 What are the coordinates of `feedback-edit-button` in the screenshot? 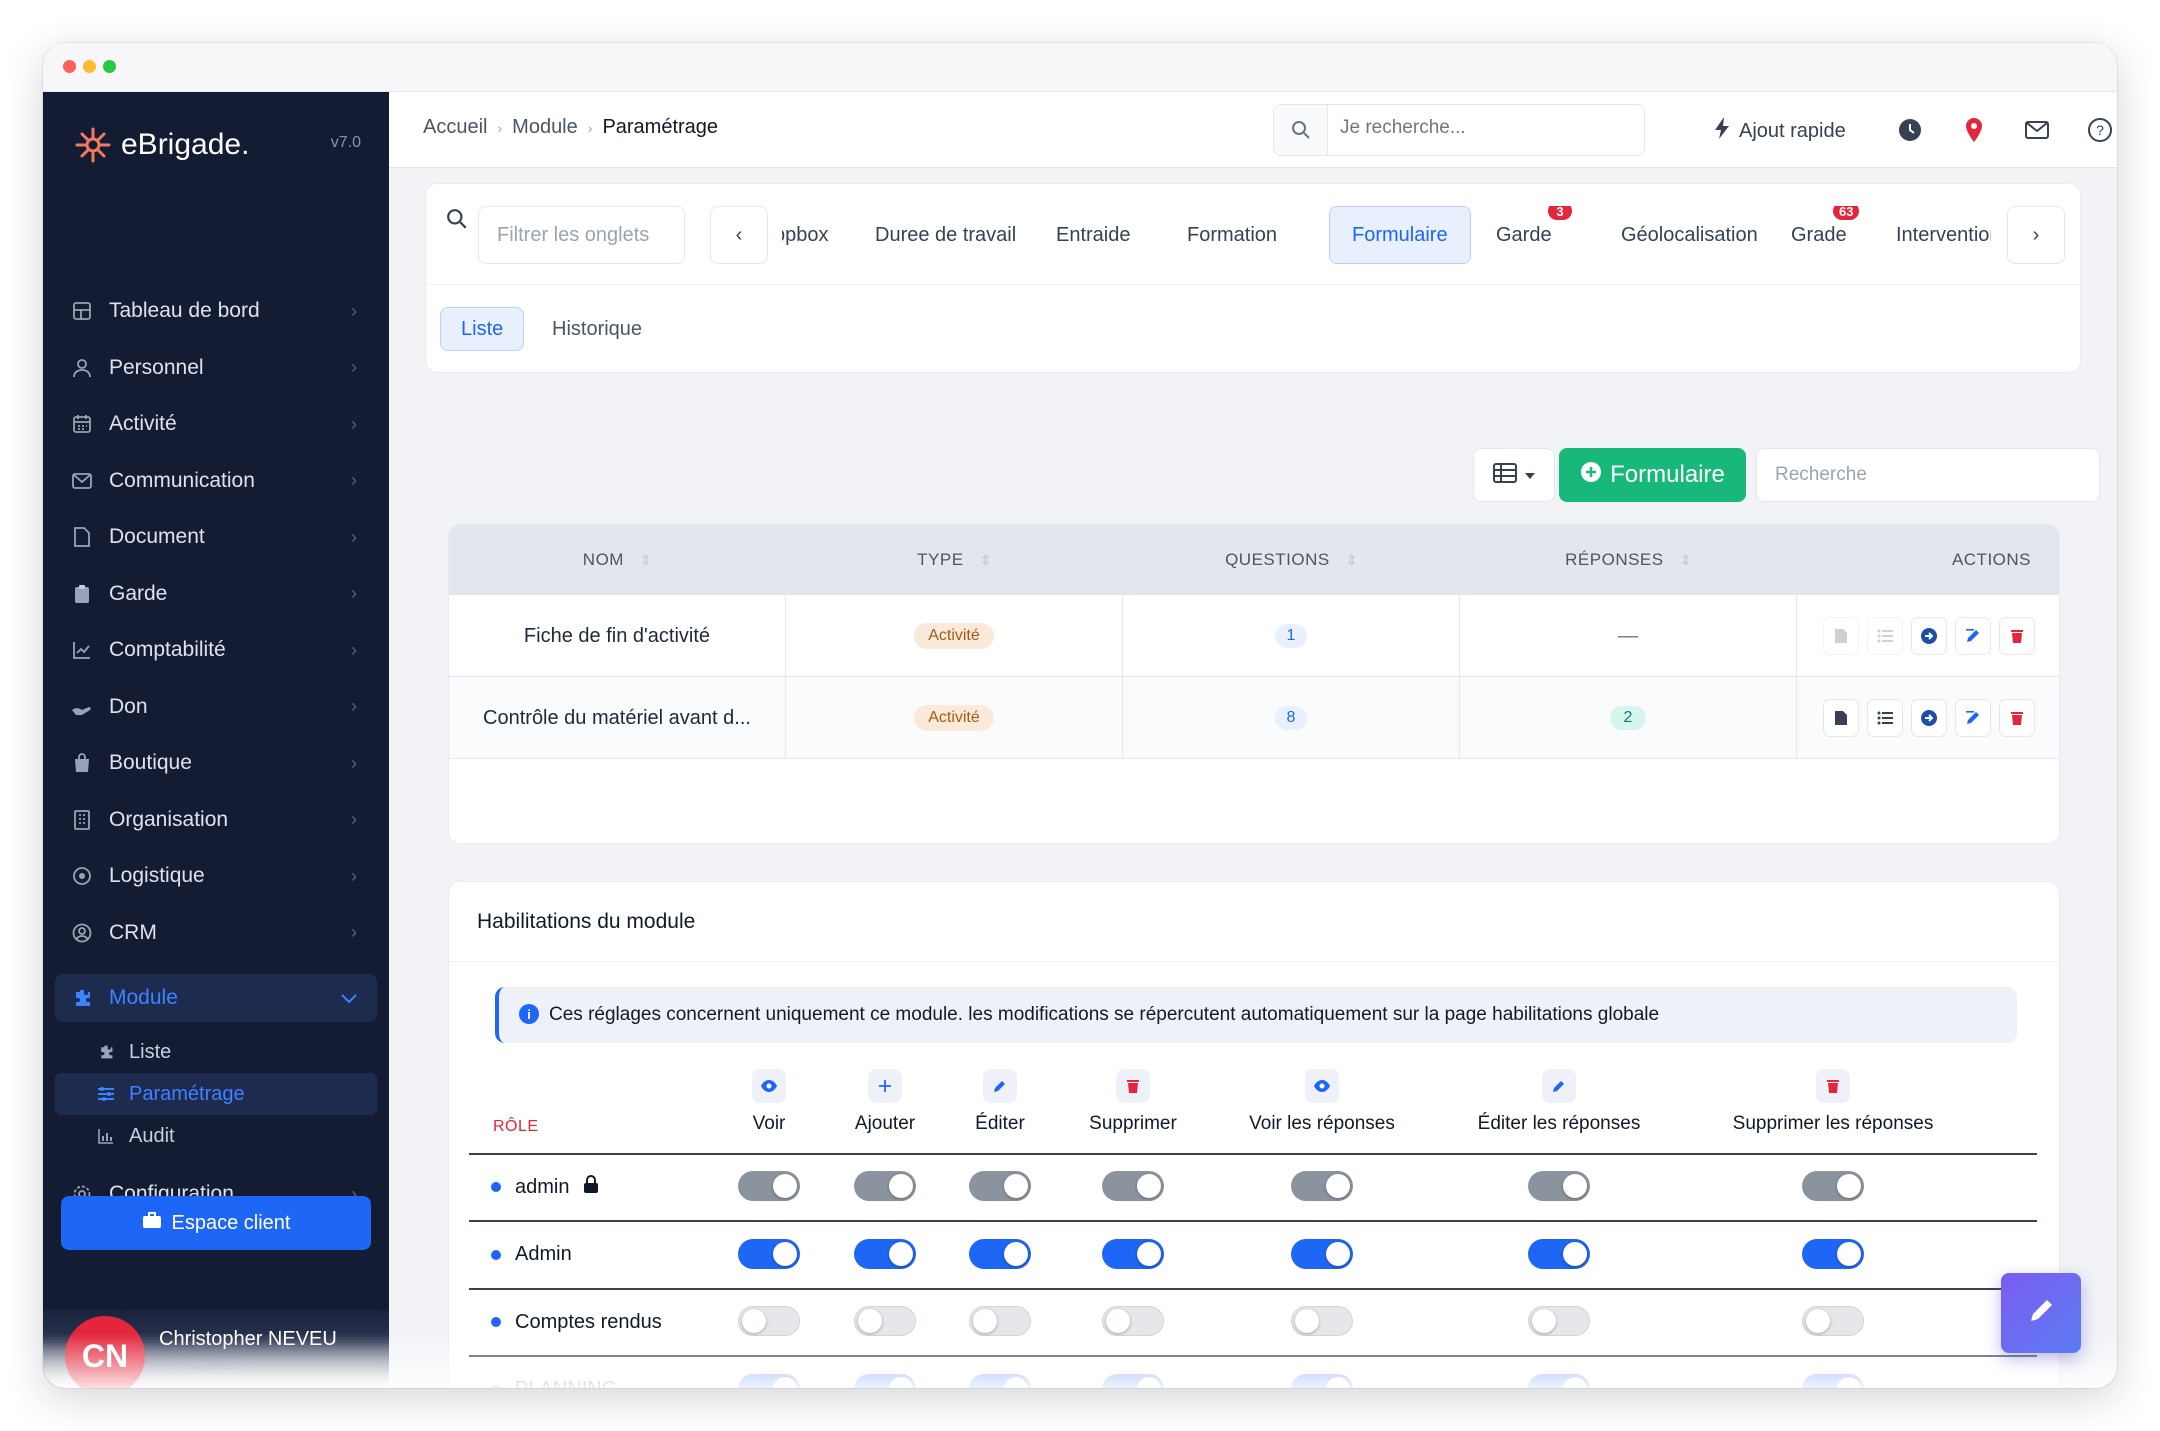 It's located at (2041, 1313).